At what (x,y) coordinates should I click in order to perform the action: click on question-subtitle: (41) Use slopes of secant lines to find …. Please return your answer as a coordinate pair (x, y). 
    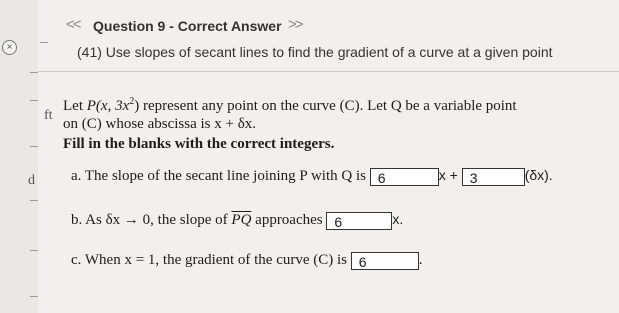
    Looking at the image, I should click on (315, 52).